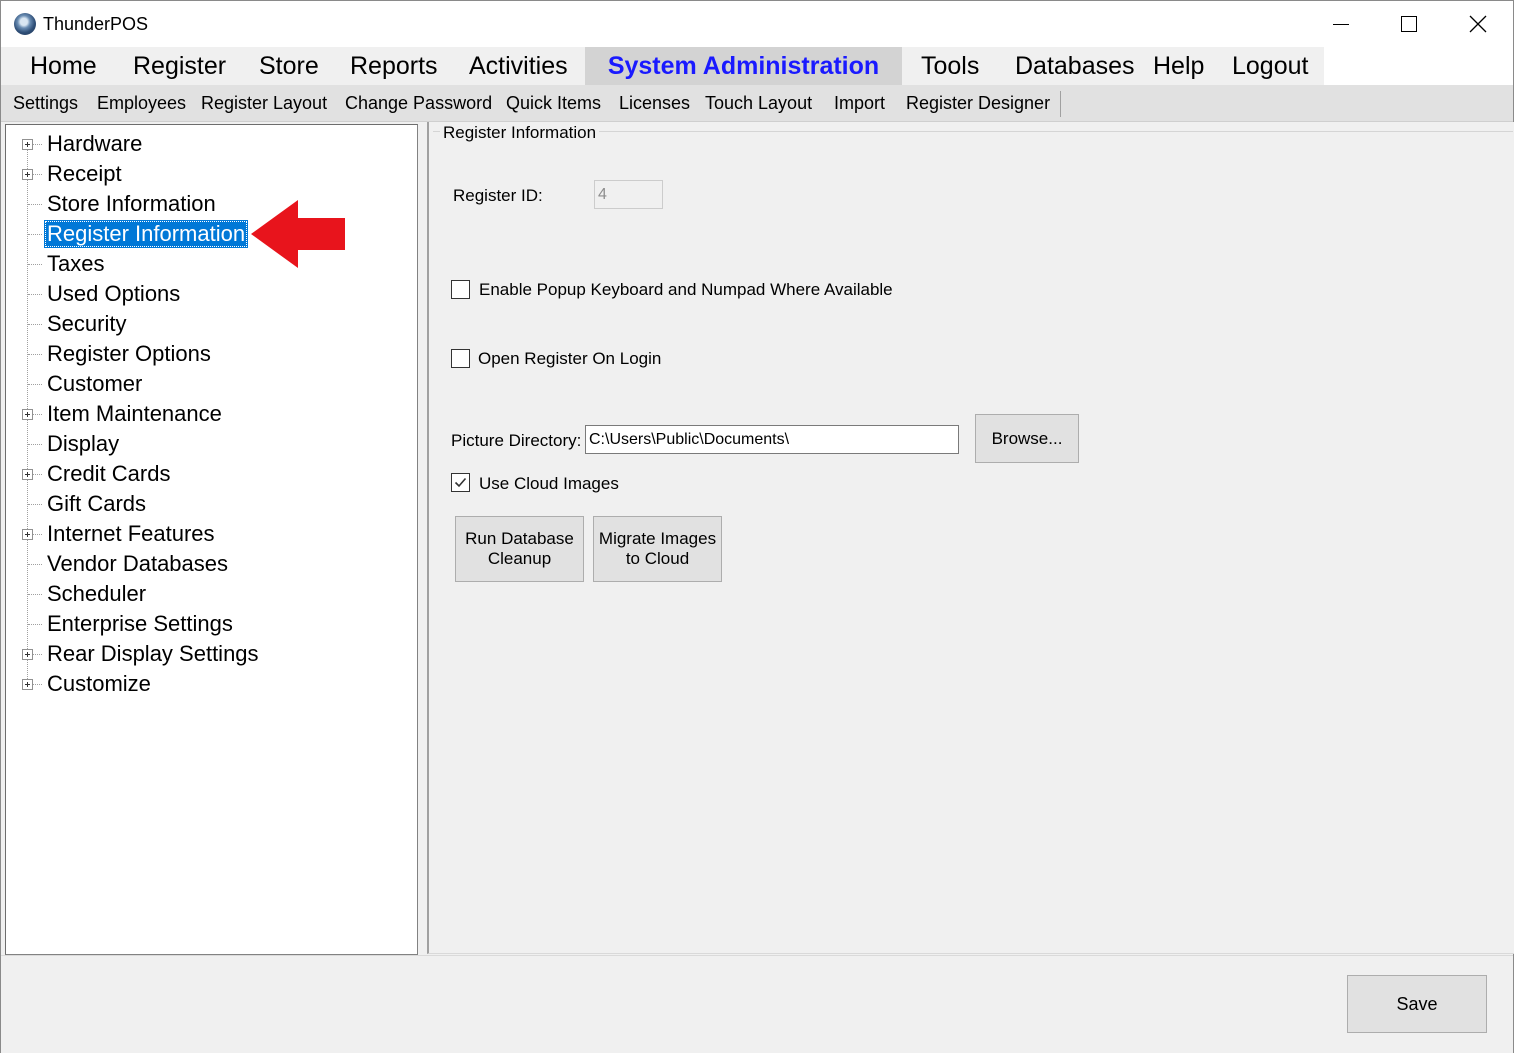  What do you see at coordinates (657, 538) in the screenshot?
I see `migrate-line1: Migrate Images` at bounding box center [657, 538].